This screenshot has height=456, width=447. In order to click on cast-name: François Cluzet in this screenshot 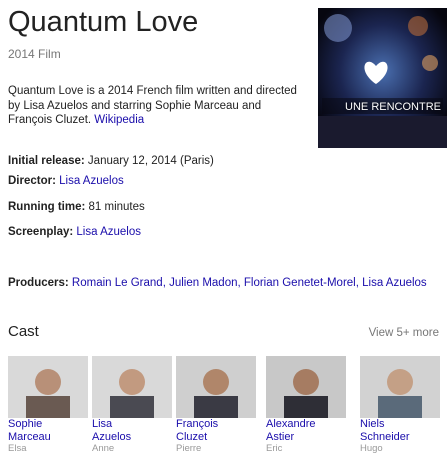, I will do `click(197, 430)`.